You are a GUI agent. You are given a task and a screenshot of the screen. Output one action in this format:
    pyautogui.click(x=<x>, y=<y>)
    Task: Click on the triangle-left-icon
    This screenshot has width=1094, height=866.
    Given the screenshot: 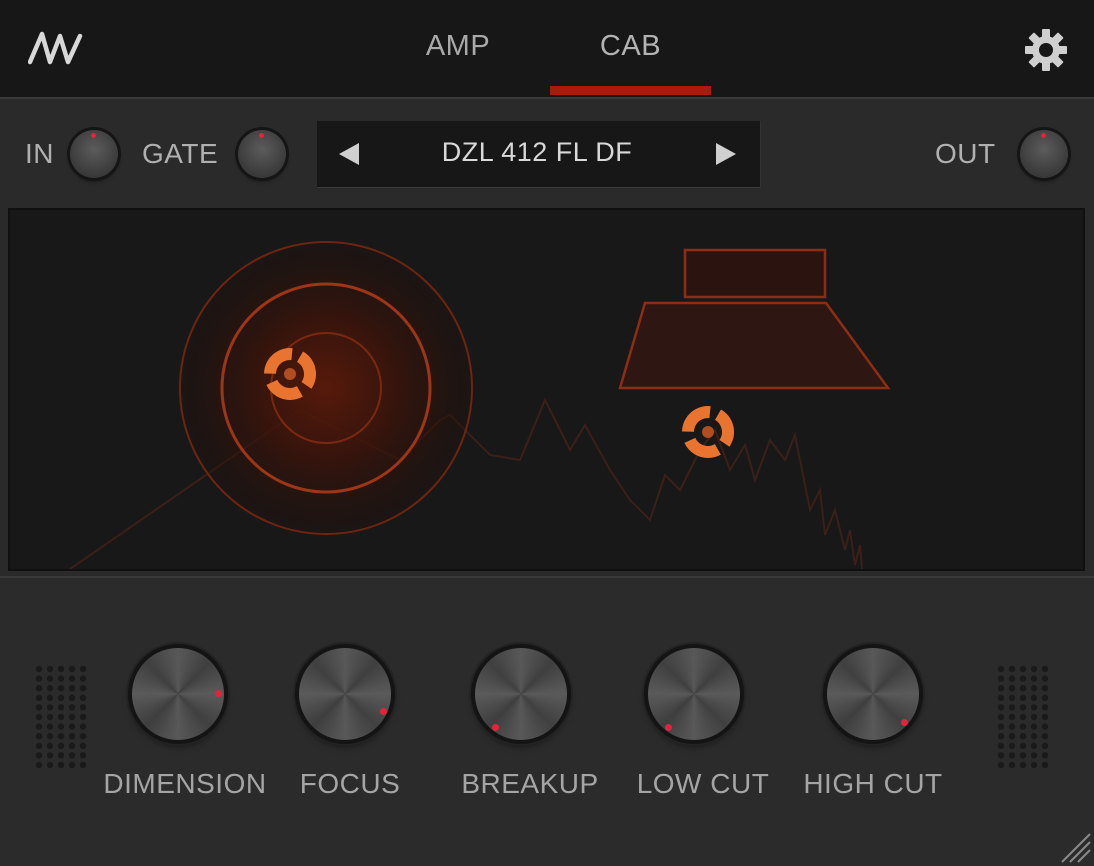 What is the action you would take?
    pyautogui.click(x=349, y=154)
    